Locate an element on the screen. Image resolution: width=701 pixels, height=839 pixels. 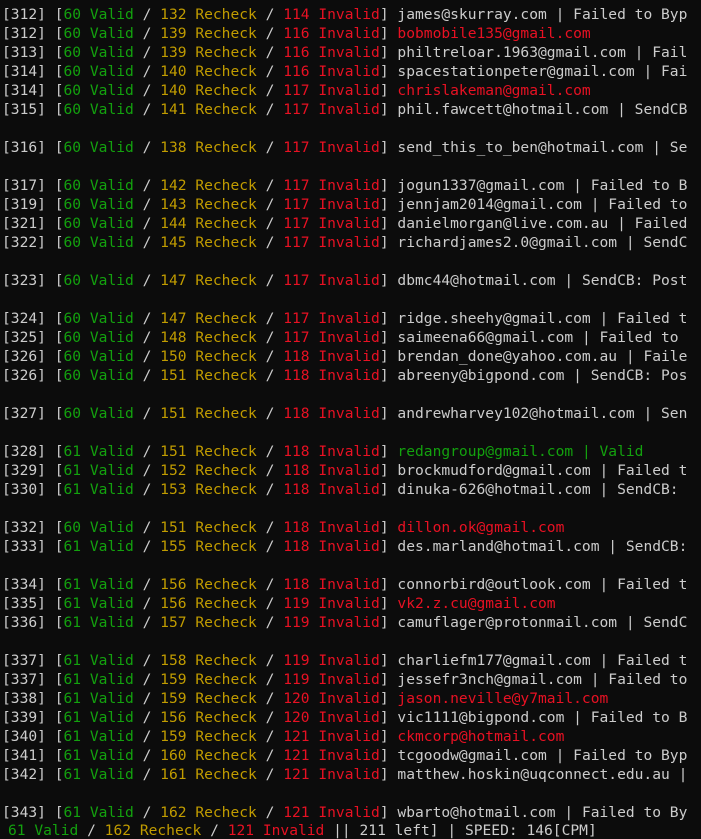
result-status: SendCB: Post is located at coordinates (634, 280).